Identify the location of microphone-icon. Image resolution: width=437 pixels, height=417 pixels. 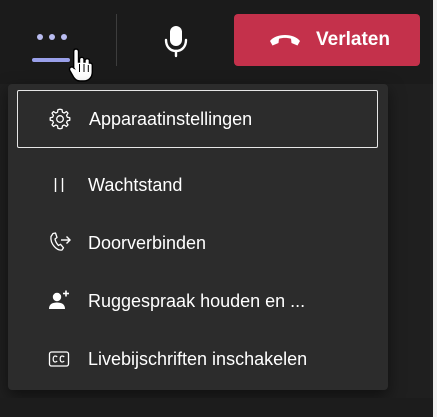
(176, 42).